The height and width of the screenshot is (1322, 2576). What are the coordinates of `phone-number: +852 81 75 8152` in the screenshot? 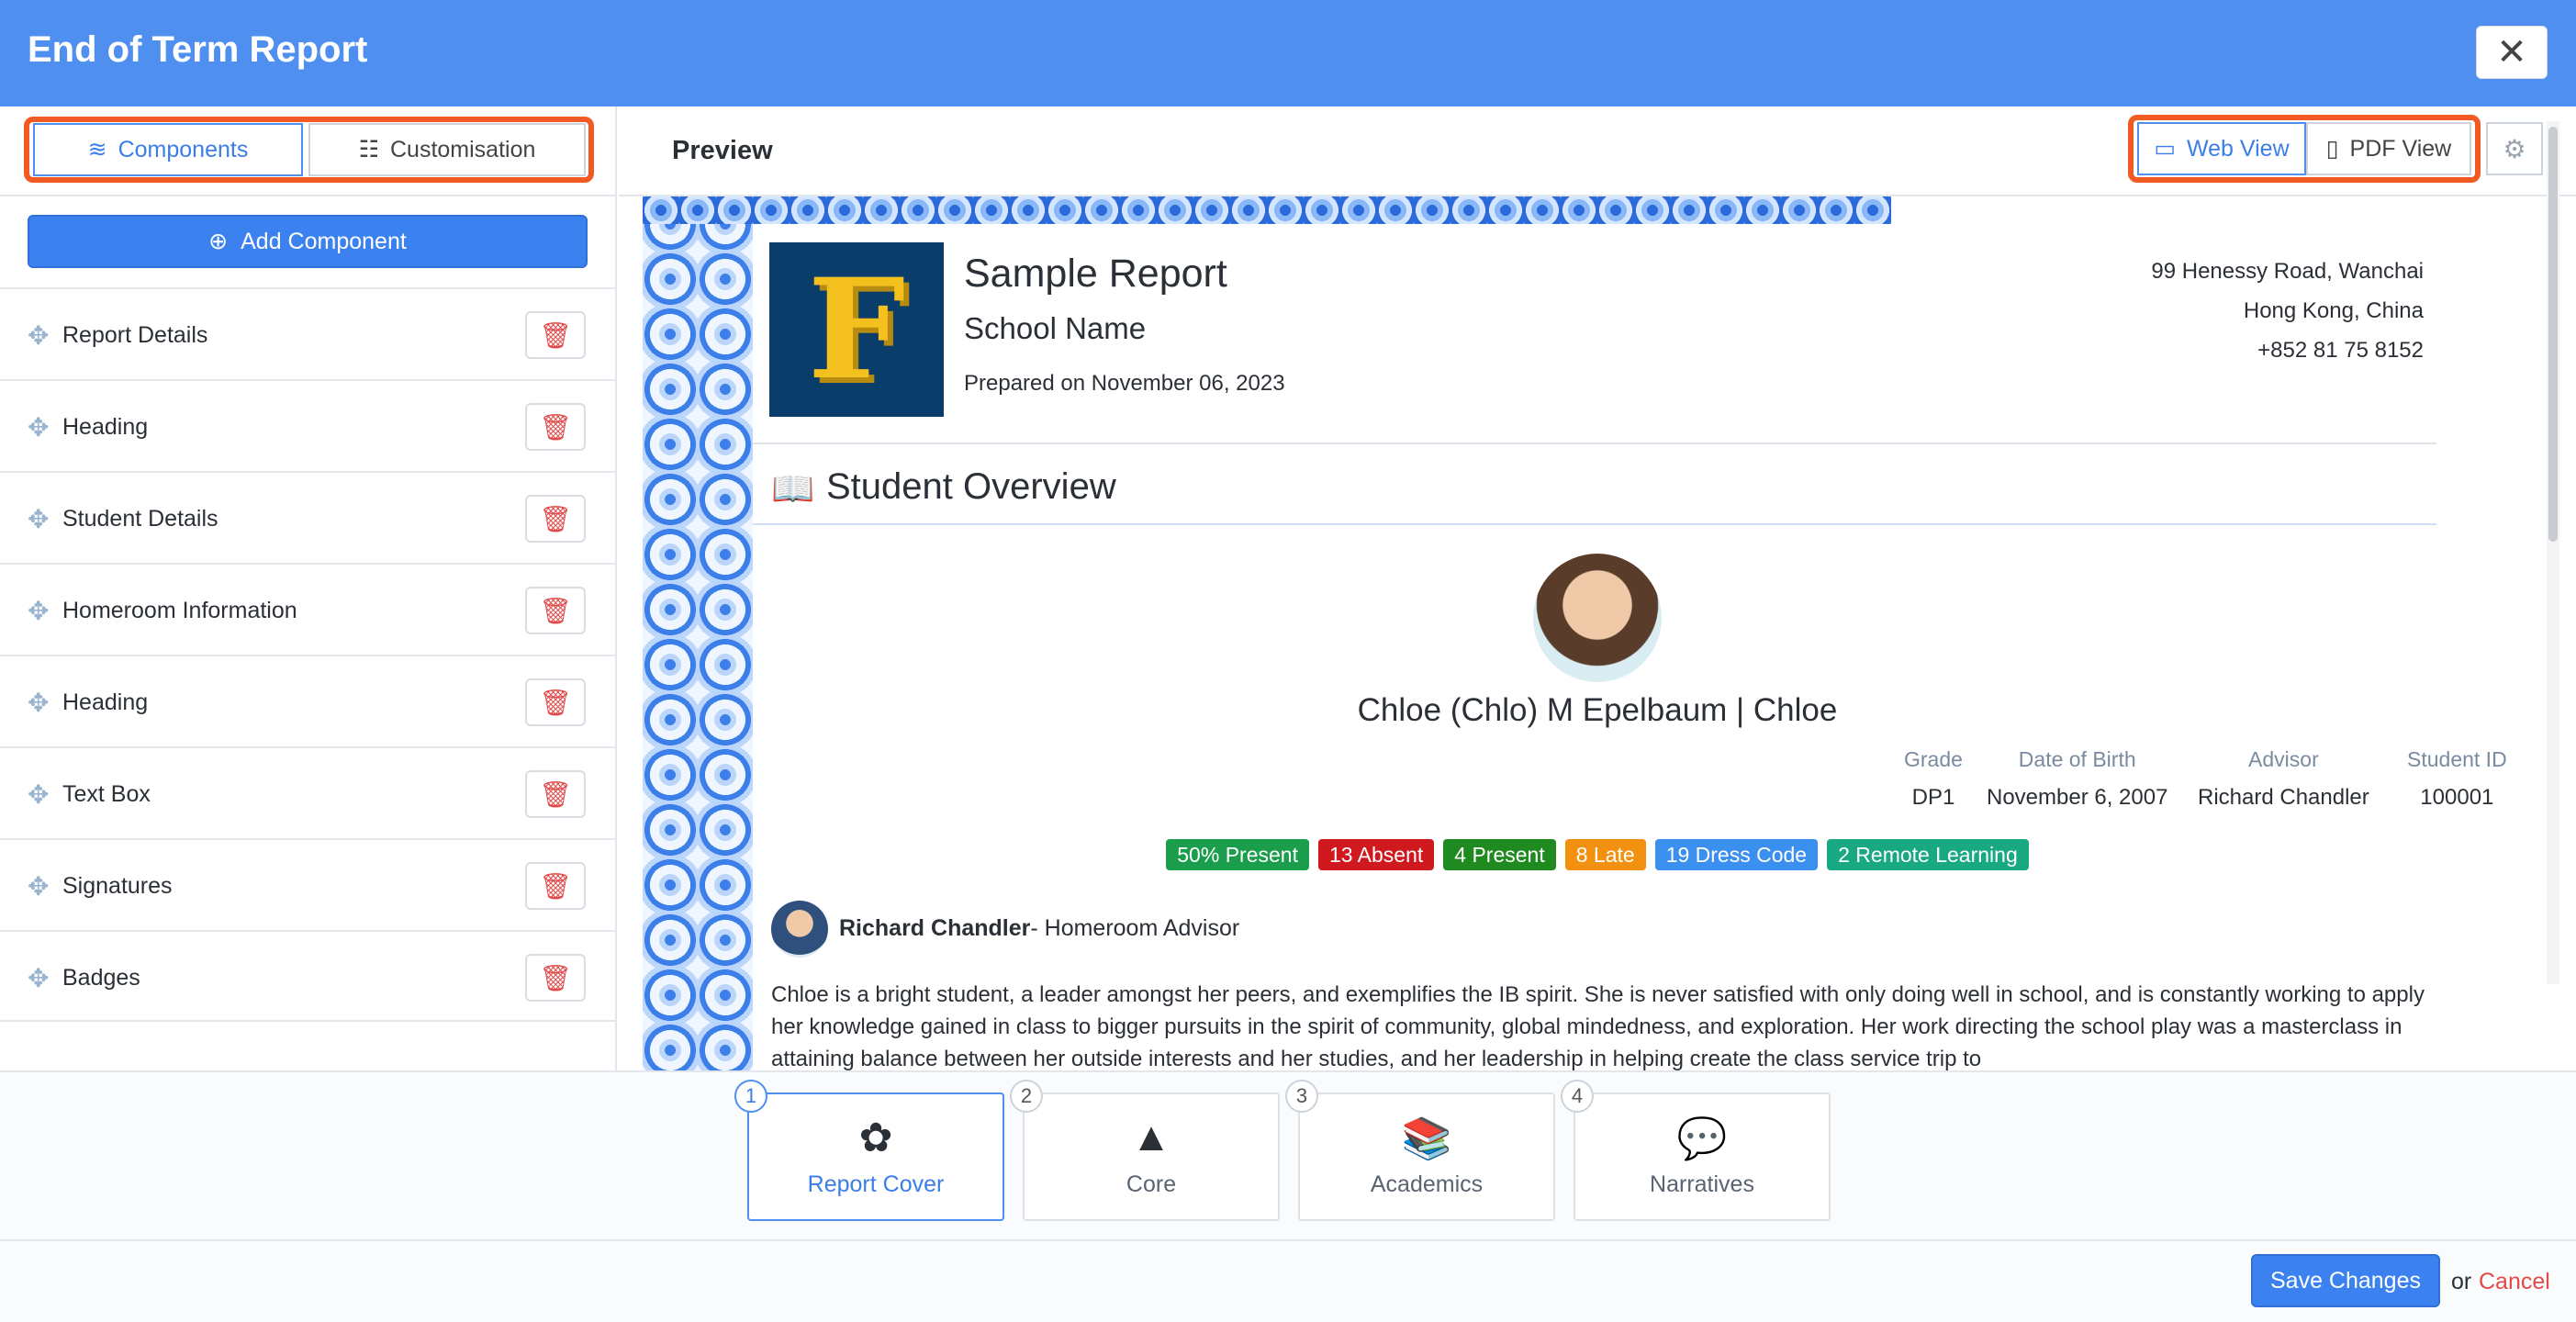 It's located at (2340, 350).